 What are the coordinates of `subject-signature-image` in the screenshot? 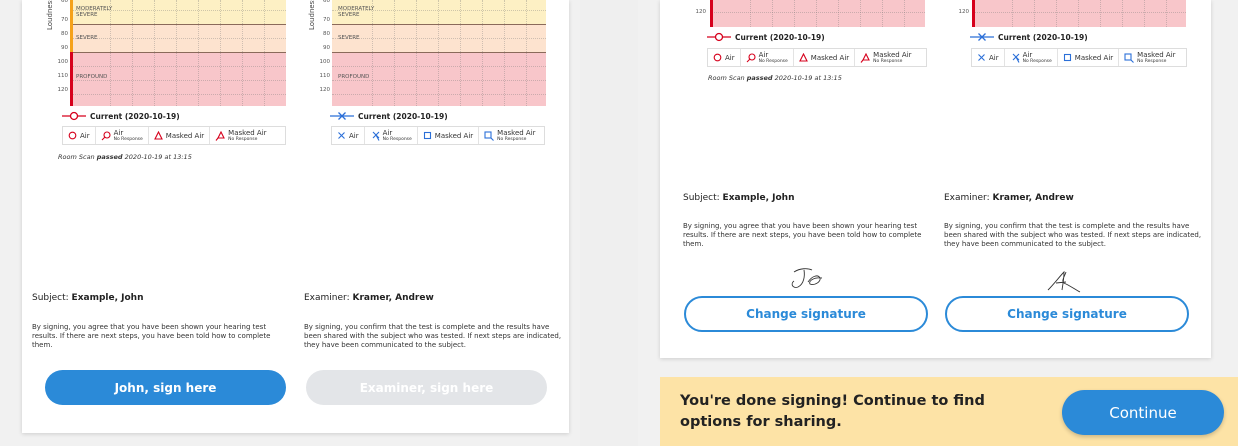 It's located at (807, 278).